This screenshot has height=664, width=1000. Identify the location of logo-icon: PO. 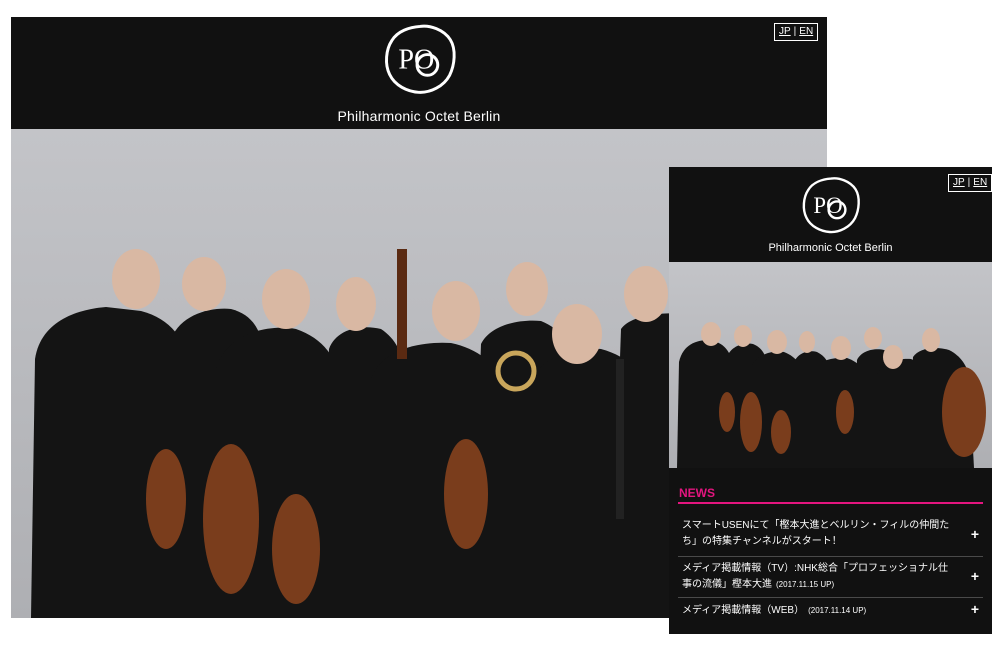
(420, 59).